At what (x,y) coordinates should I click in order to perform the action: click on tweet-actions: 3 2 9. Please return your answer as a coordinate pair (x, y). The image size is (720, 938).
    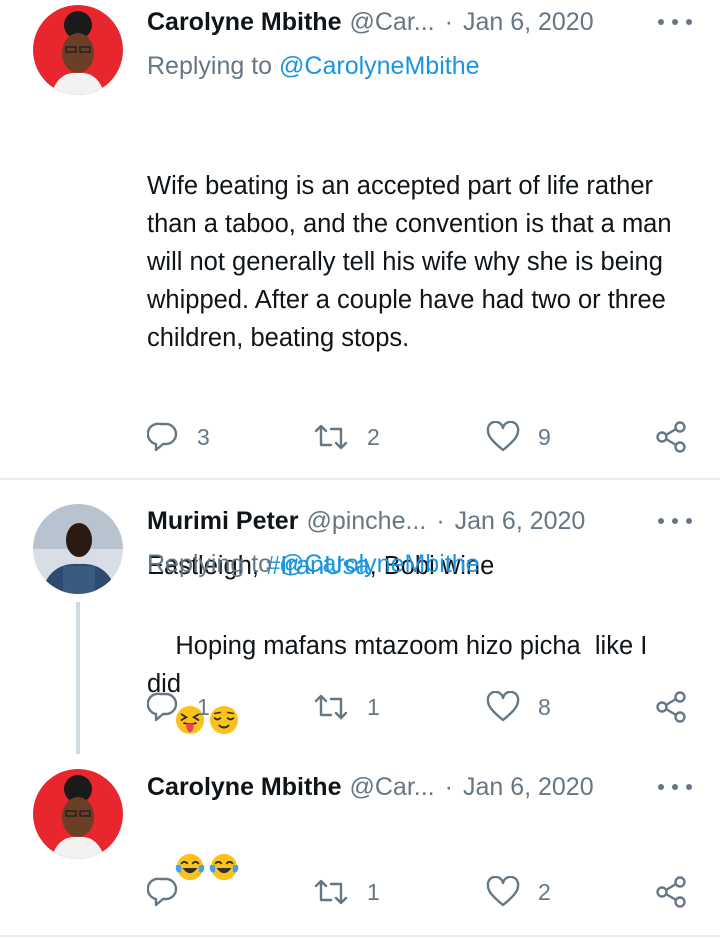
    Looking at the image, I should click on (360, 437).